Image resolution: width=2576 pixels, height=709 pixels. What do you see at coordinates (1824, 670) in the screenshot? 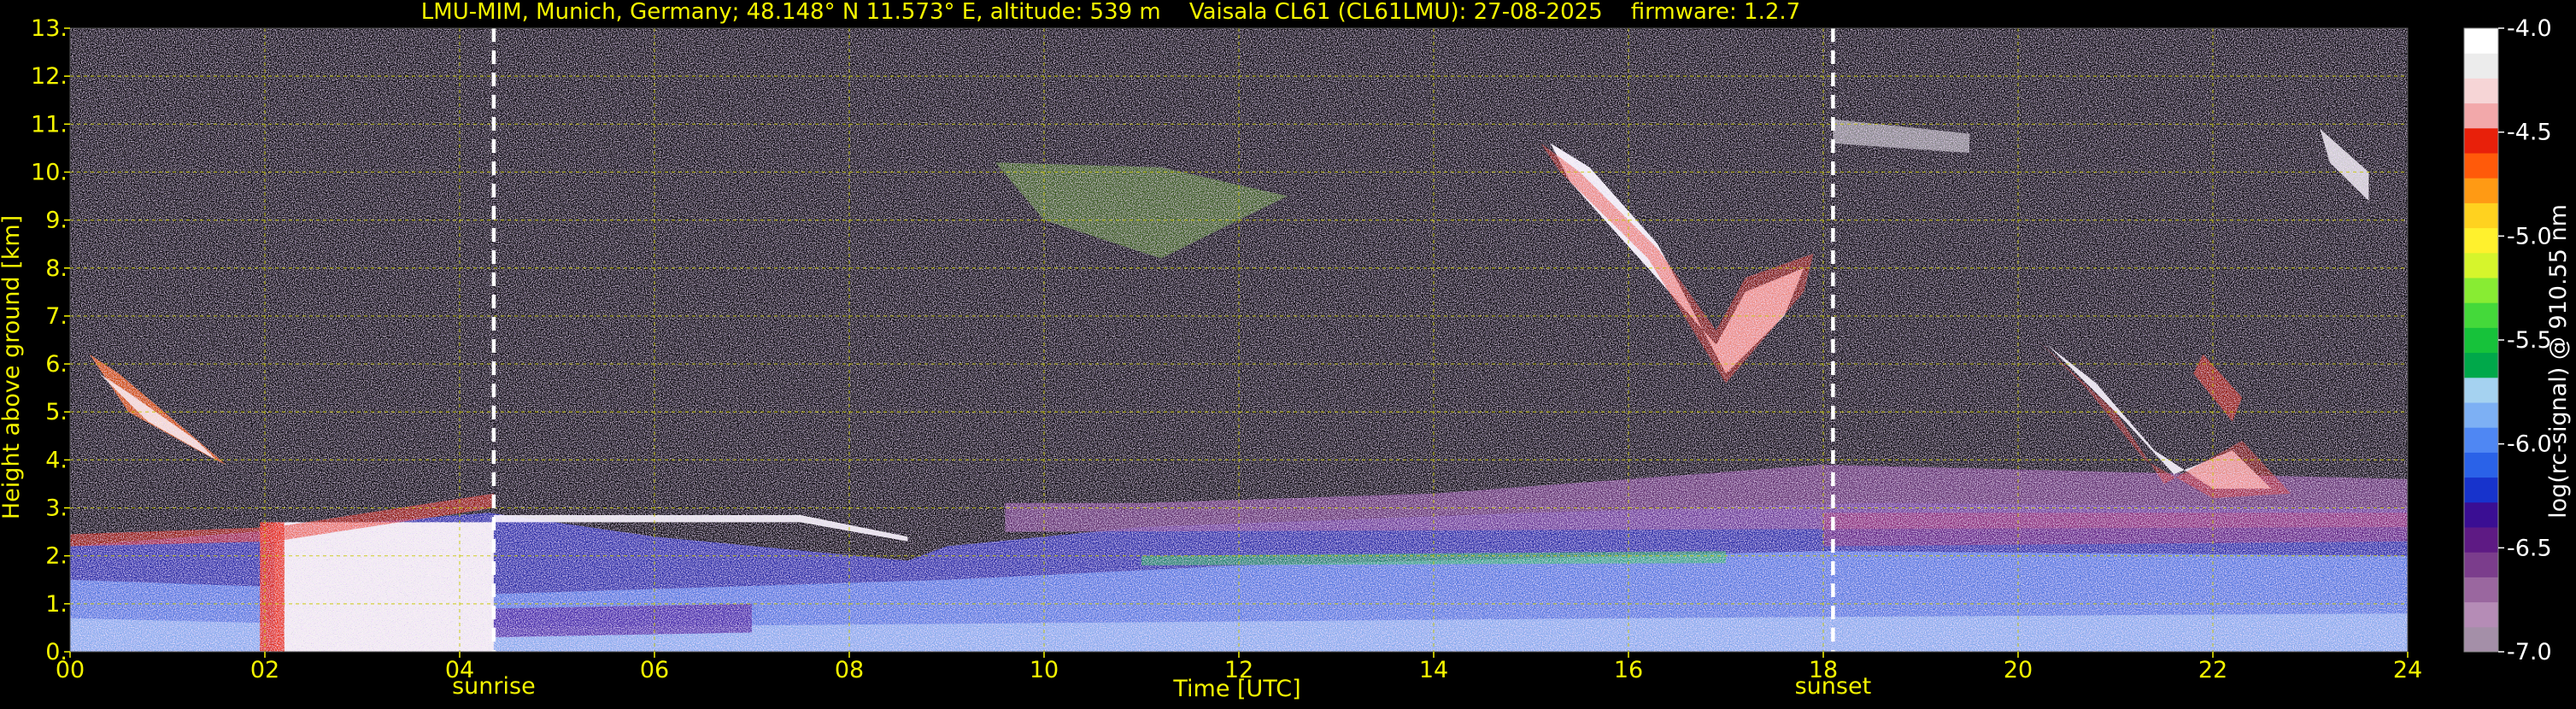
I see `x-tick-label: 18` at bounding box center [1824, 670].